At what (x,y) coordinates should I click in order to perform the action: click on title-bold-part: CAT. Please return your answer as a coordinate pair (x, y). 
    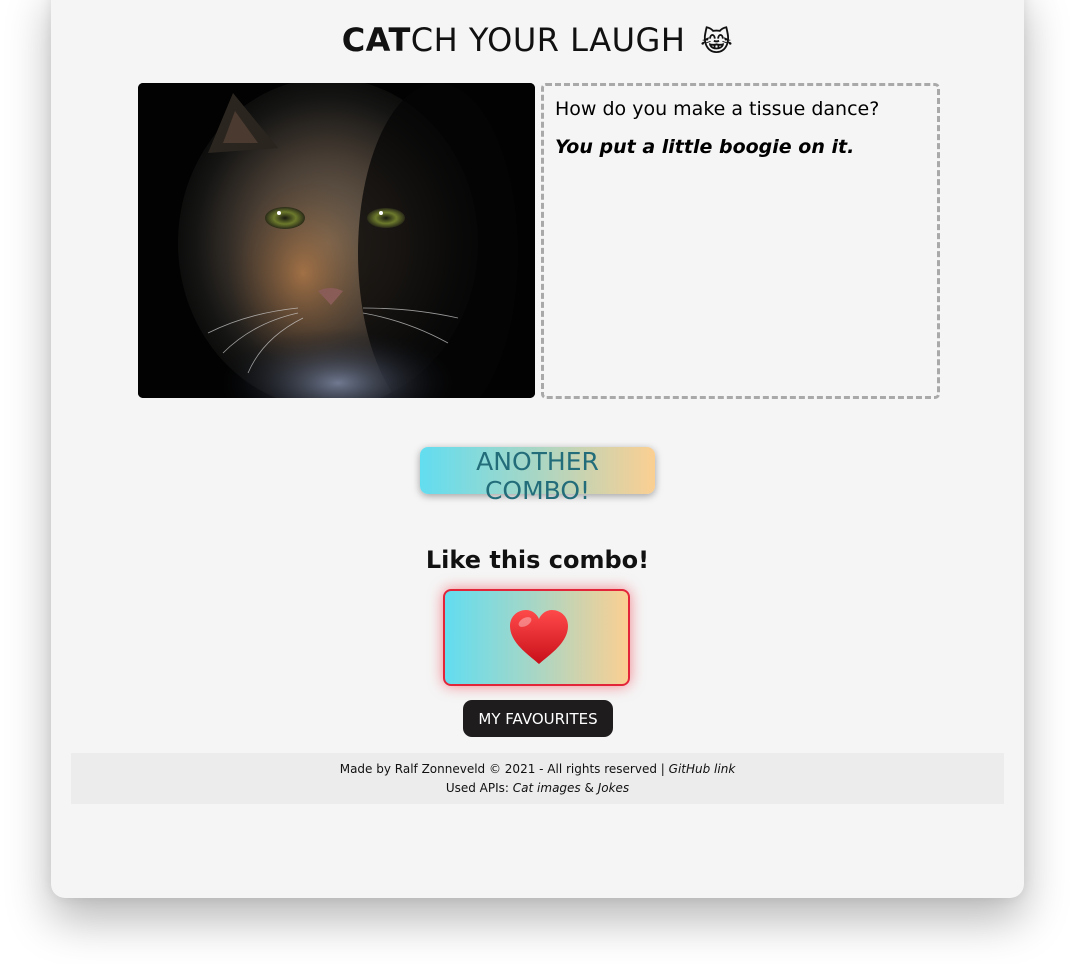
    Looking at the image, I should click on (376, 40).